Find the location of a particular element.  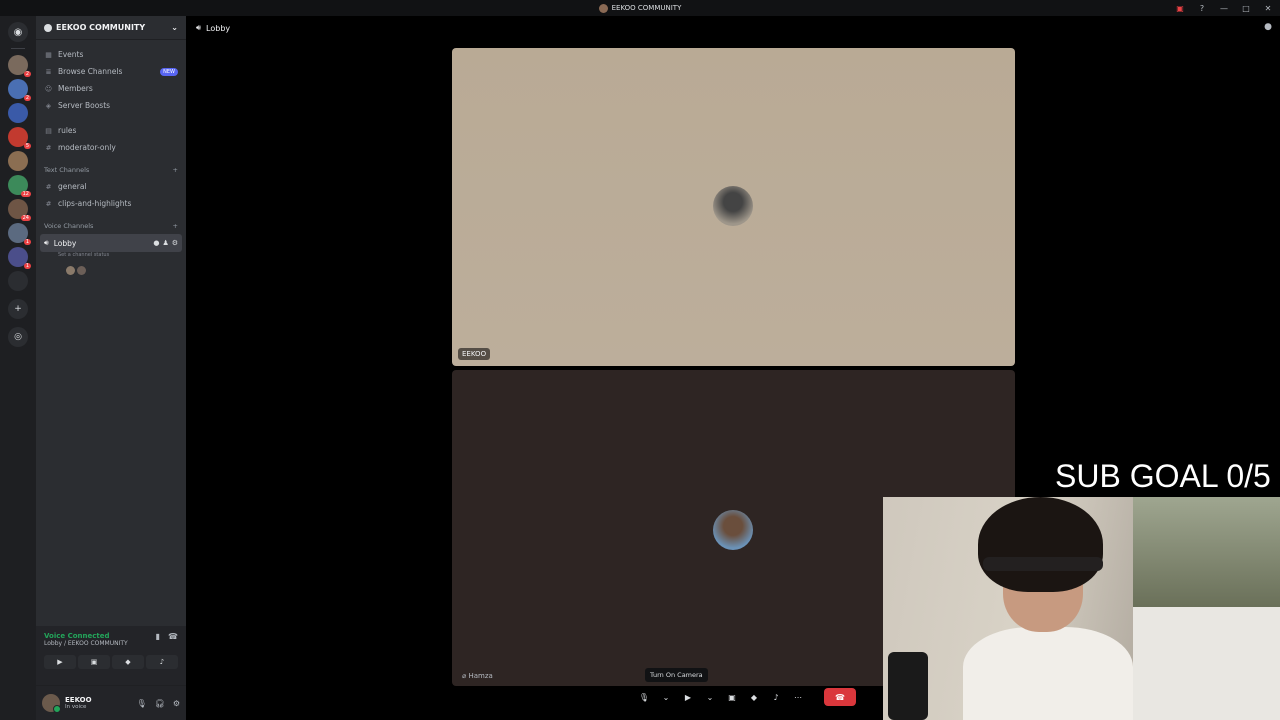

more-icon: ⋯ is located at coordinates (798, 697).